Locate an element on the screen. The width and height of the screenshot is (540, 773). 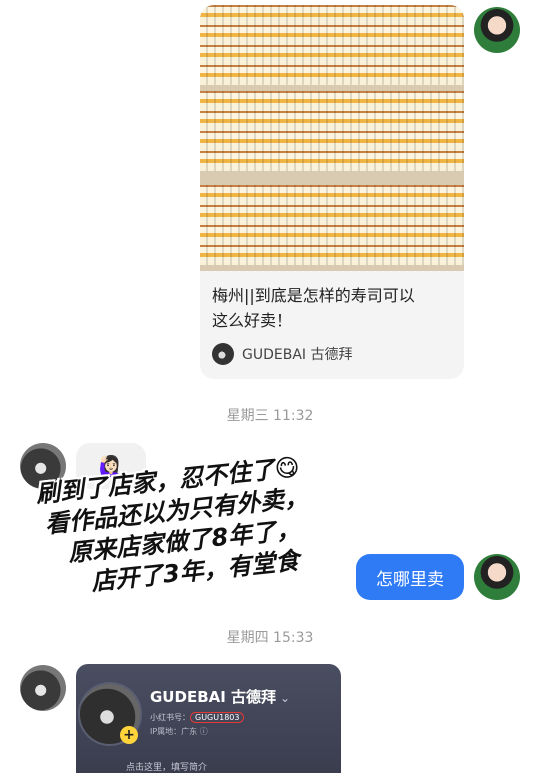
post-title-line2: 这么好卖！ is located at coordinates (252, 320).